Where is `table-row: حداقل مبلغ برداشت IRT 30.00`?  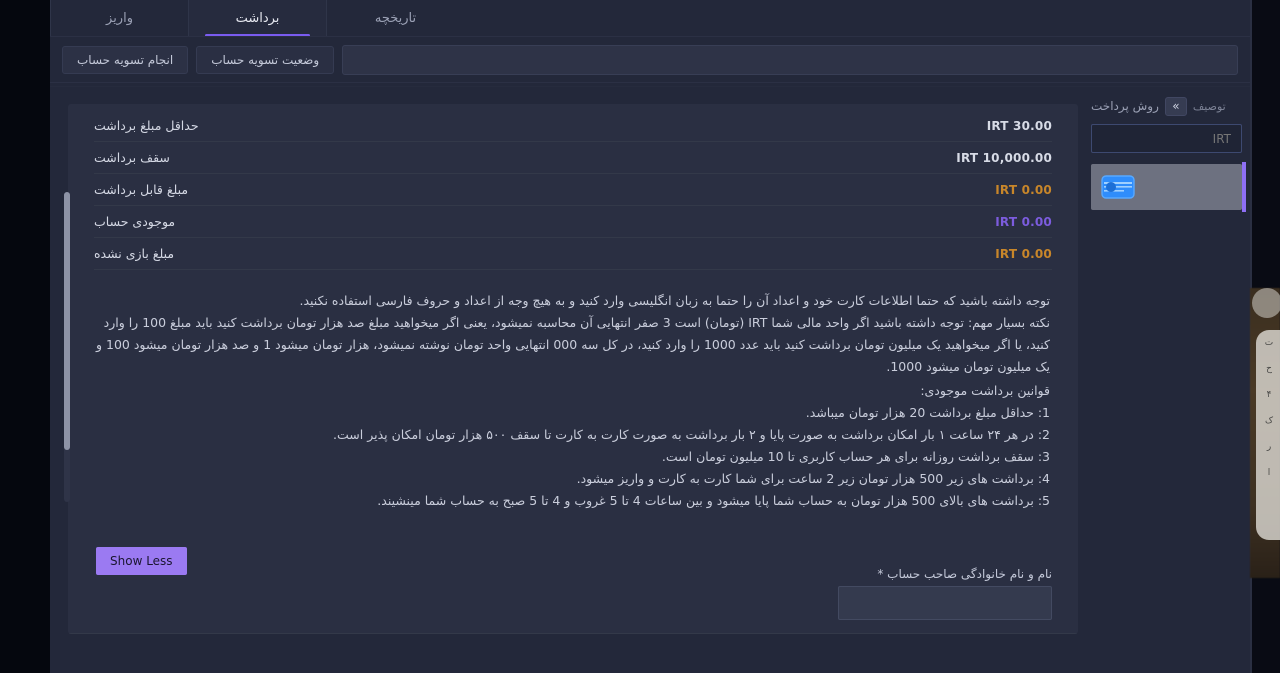
table-row: حداقل مبلغ برداشت IRT 30.00 is located at coordinates (573, 126).